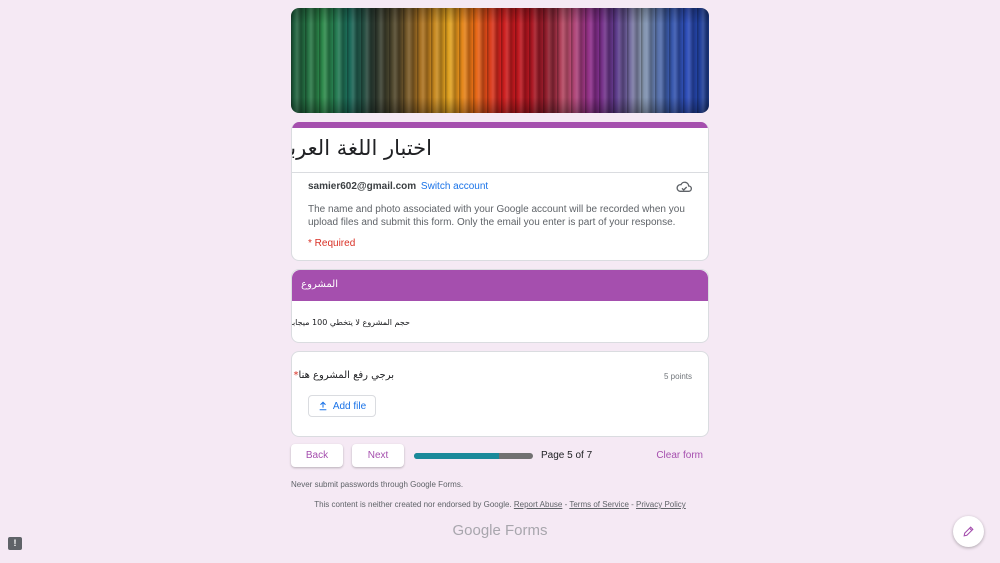 This screenshot has width=1000, height=563. Describe the element at coordinates (349, 406) in the screenshot. I see `add-file-label: Add file` at that location.